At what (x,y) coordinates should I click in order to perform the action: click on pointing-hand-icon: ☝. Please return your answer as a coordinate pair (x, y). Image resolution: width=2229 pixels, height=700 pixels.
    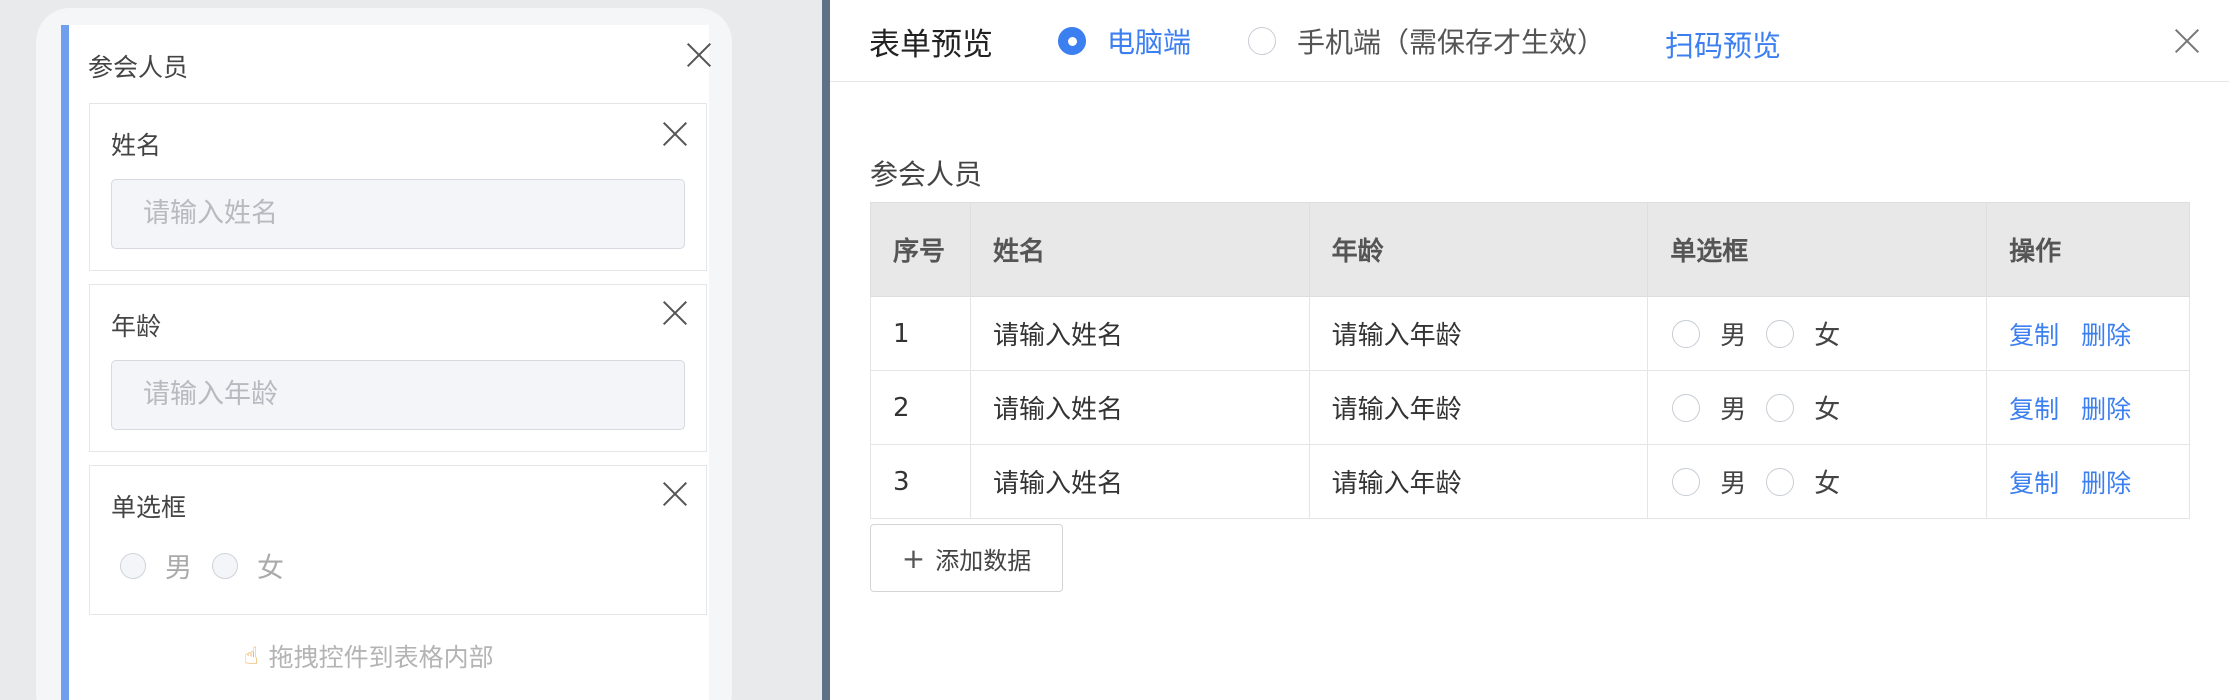
    Looking at the image, I should click on (251, 656).